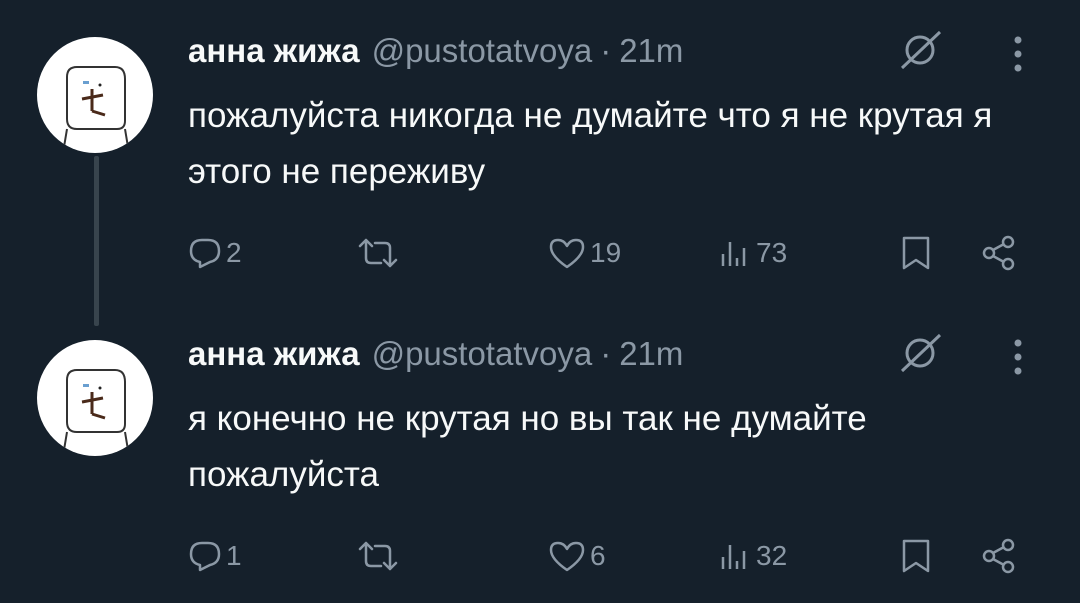 The height and width of the screenshot is (603, 1080). I want to click on like-count: 6, so click(598, 555).